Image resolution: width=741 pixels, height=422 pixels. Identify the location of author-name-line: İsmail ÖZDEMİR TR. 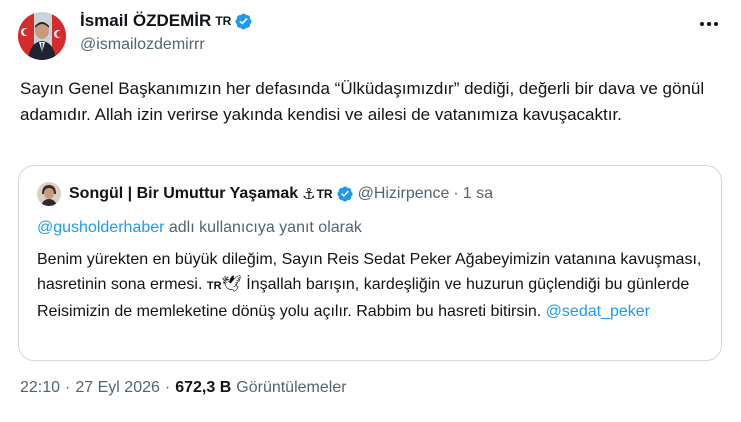
(166, 21).